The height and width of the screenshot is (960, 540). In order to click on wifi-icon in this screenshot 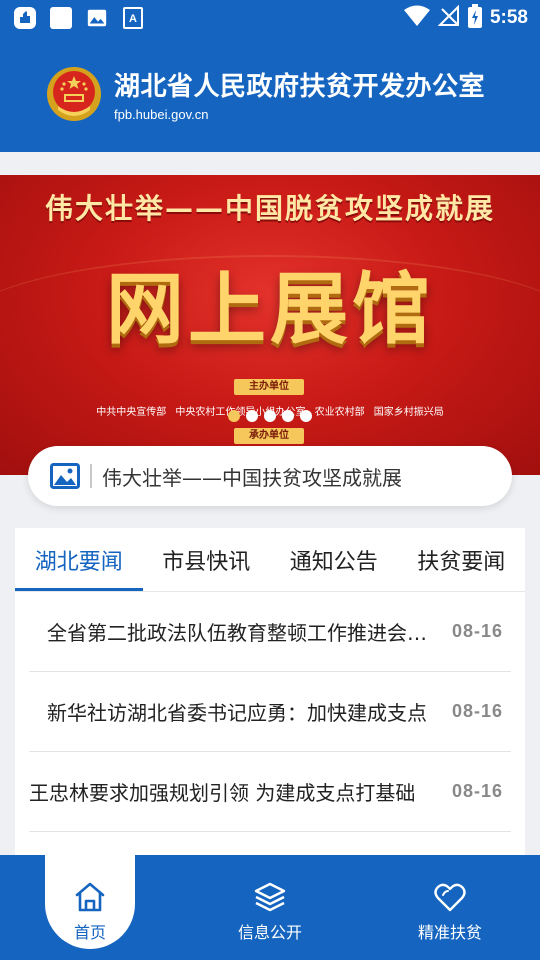, I will do `click(416, 18)`.